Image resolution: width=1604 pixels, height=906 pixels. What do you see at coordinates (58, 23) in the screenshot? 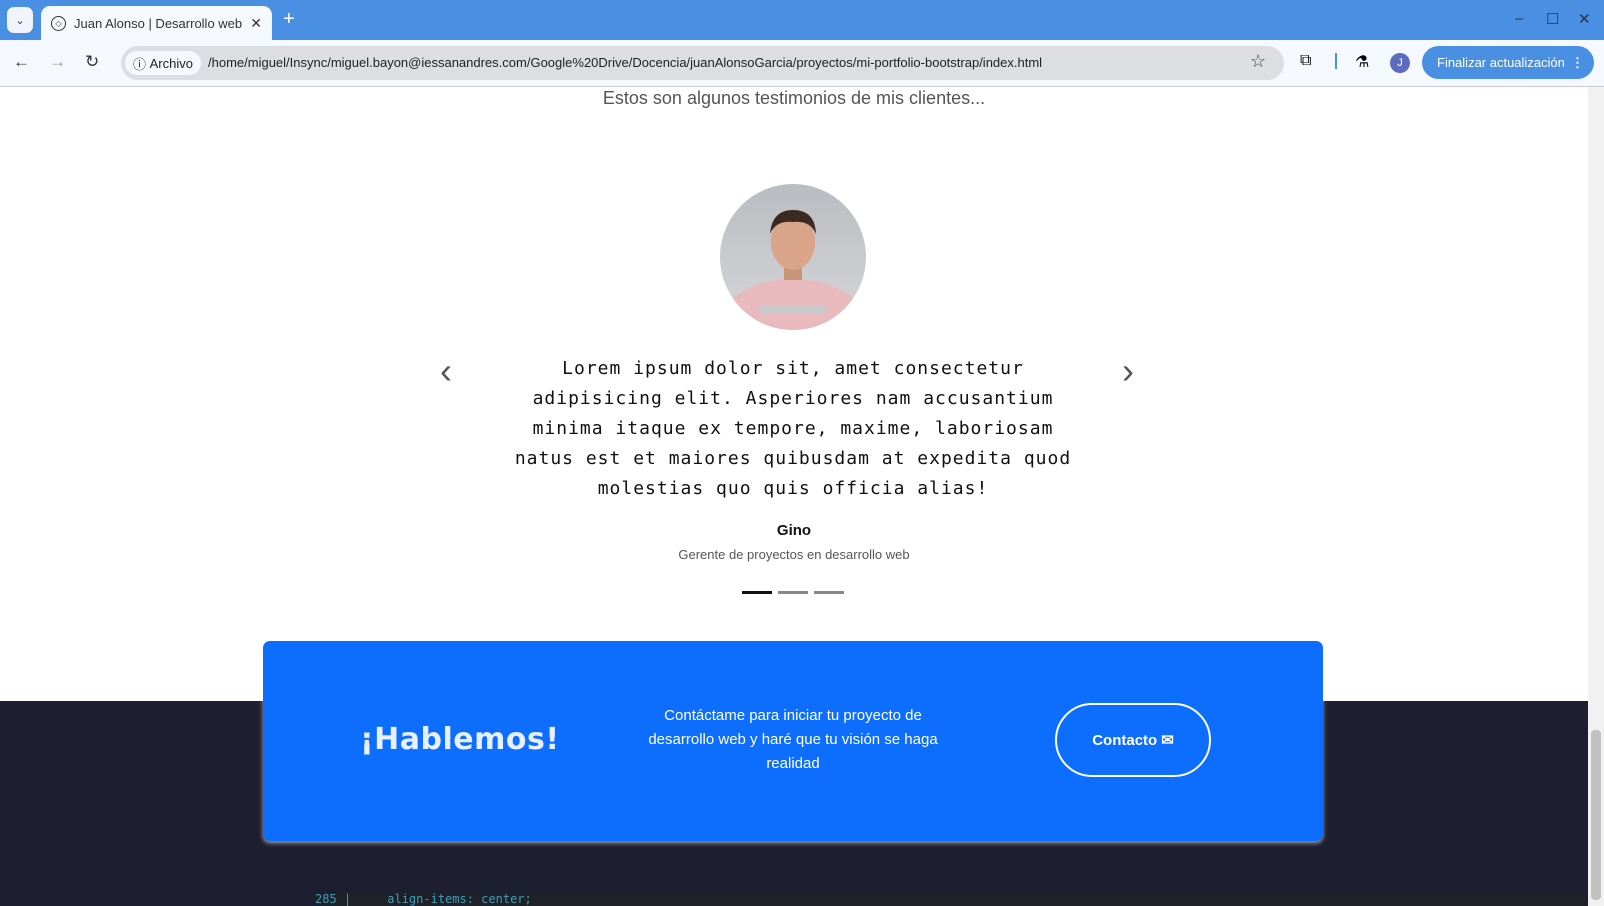
I see `favicon-icon: ◇` at bounding box center [58, 23].